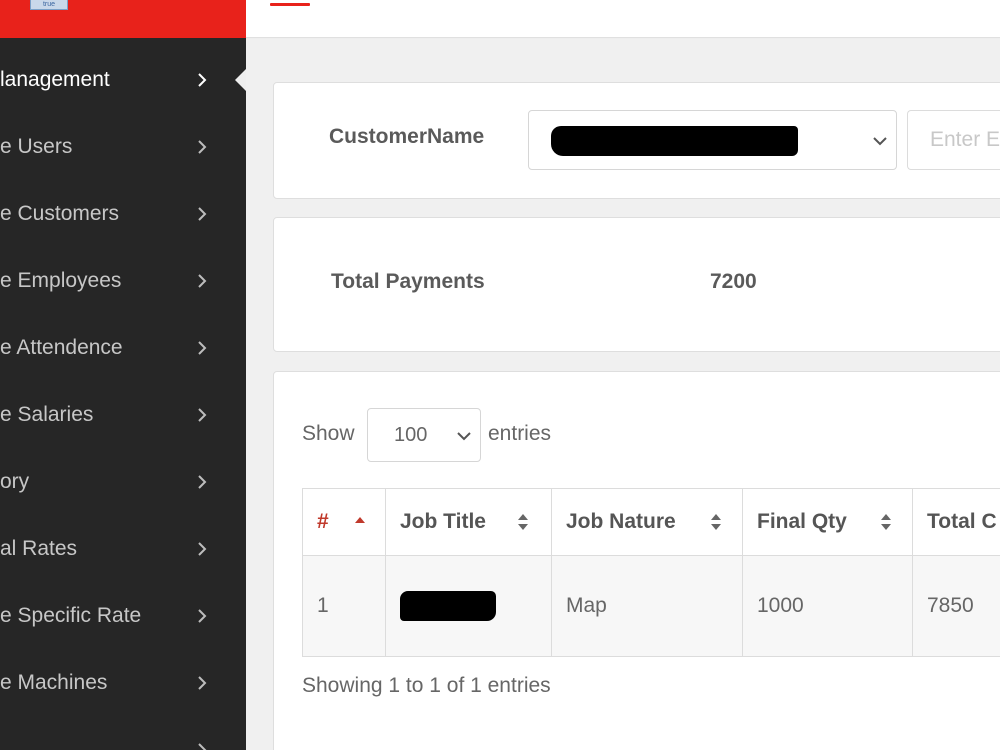 The height and width of the screenshot is (750, 1000). Describe the element at coordinates (344, 522) in the screenshot. I see `column-header-number: #` at that location.